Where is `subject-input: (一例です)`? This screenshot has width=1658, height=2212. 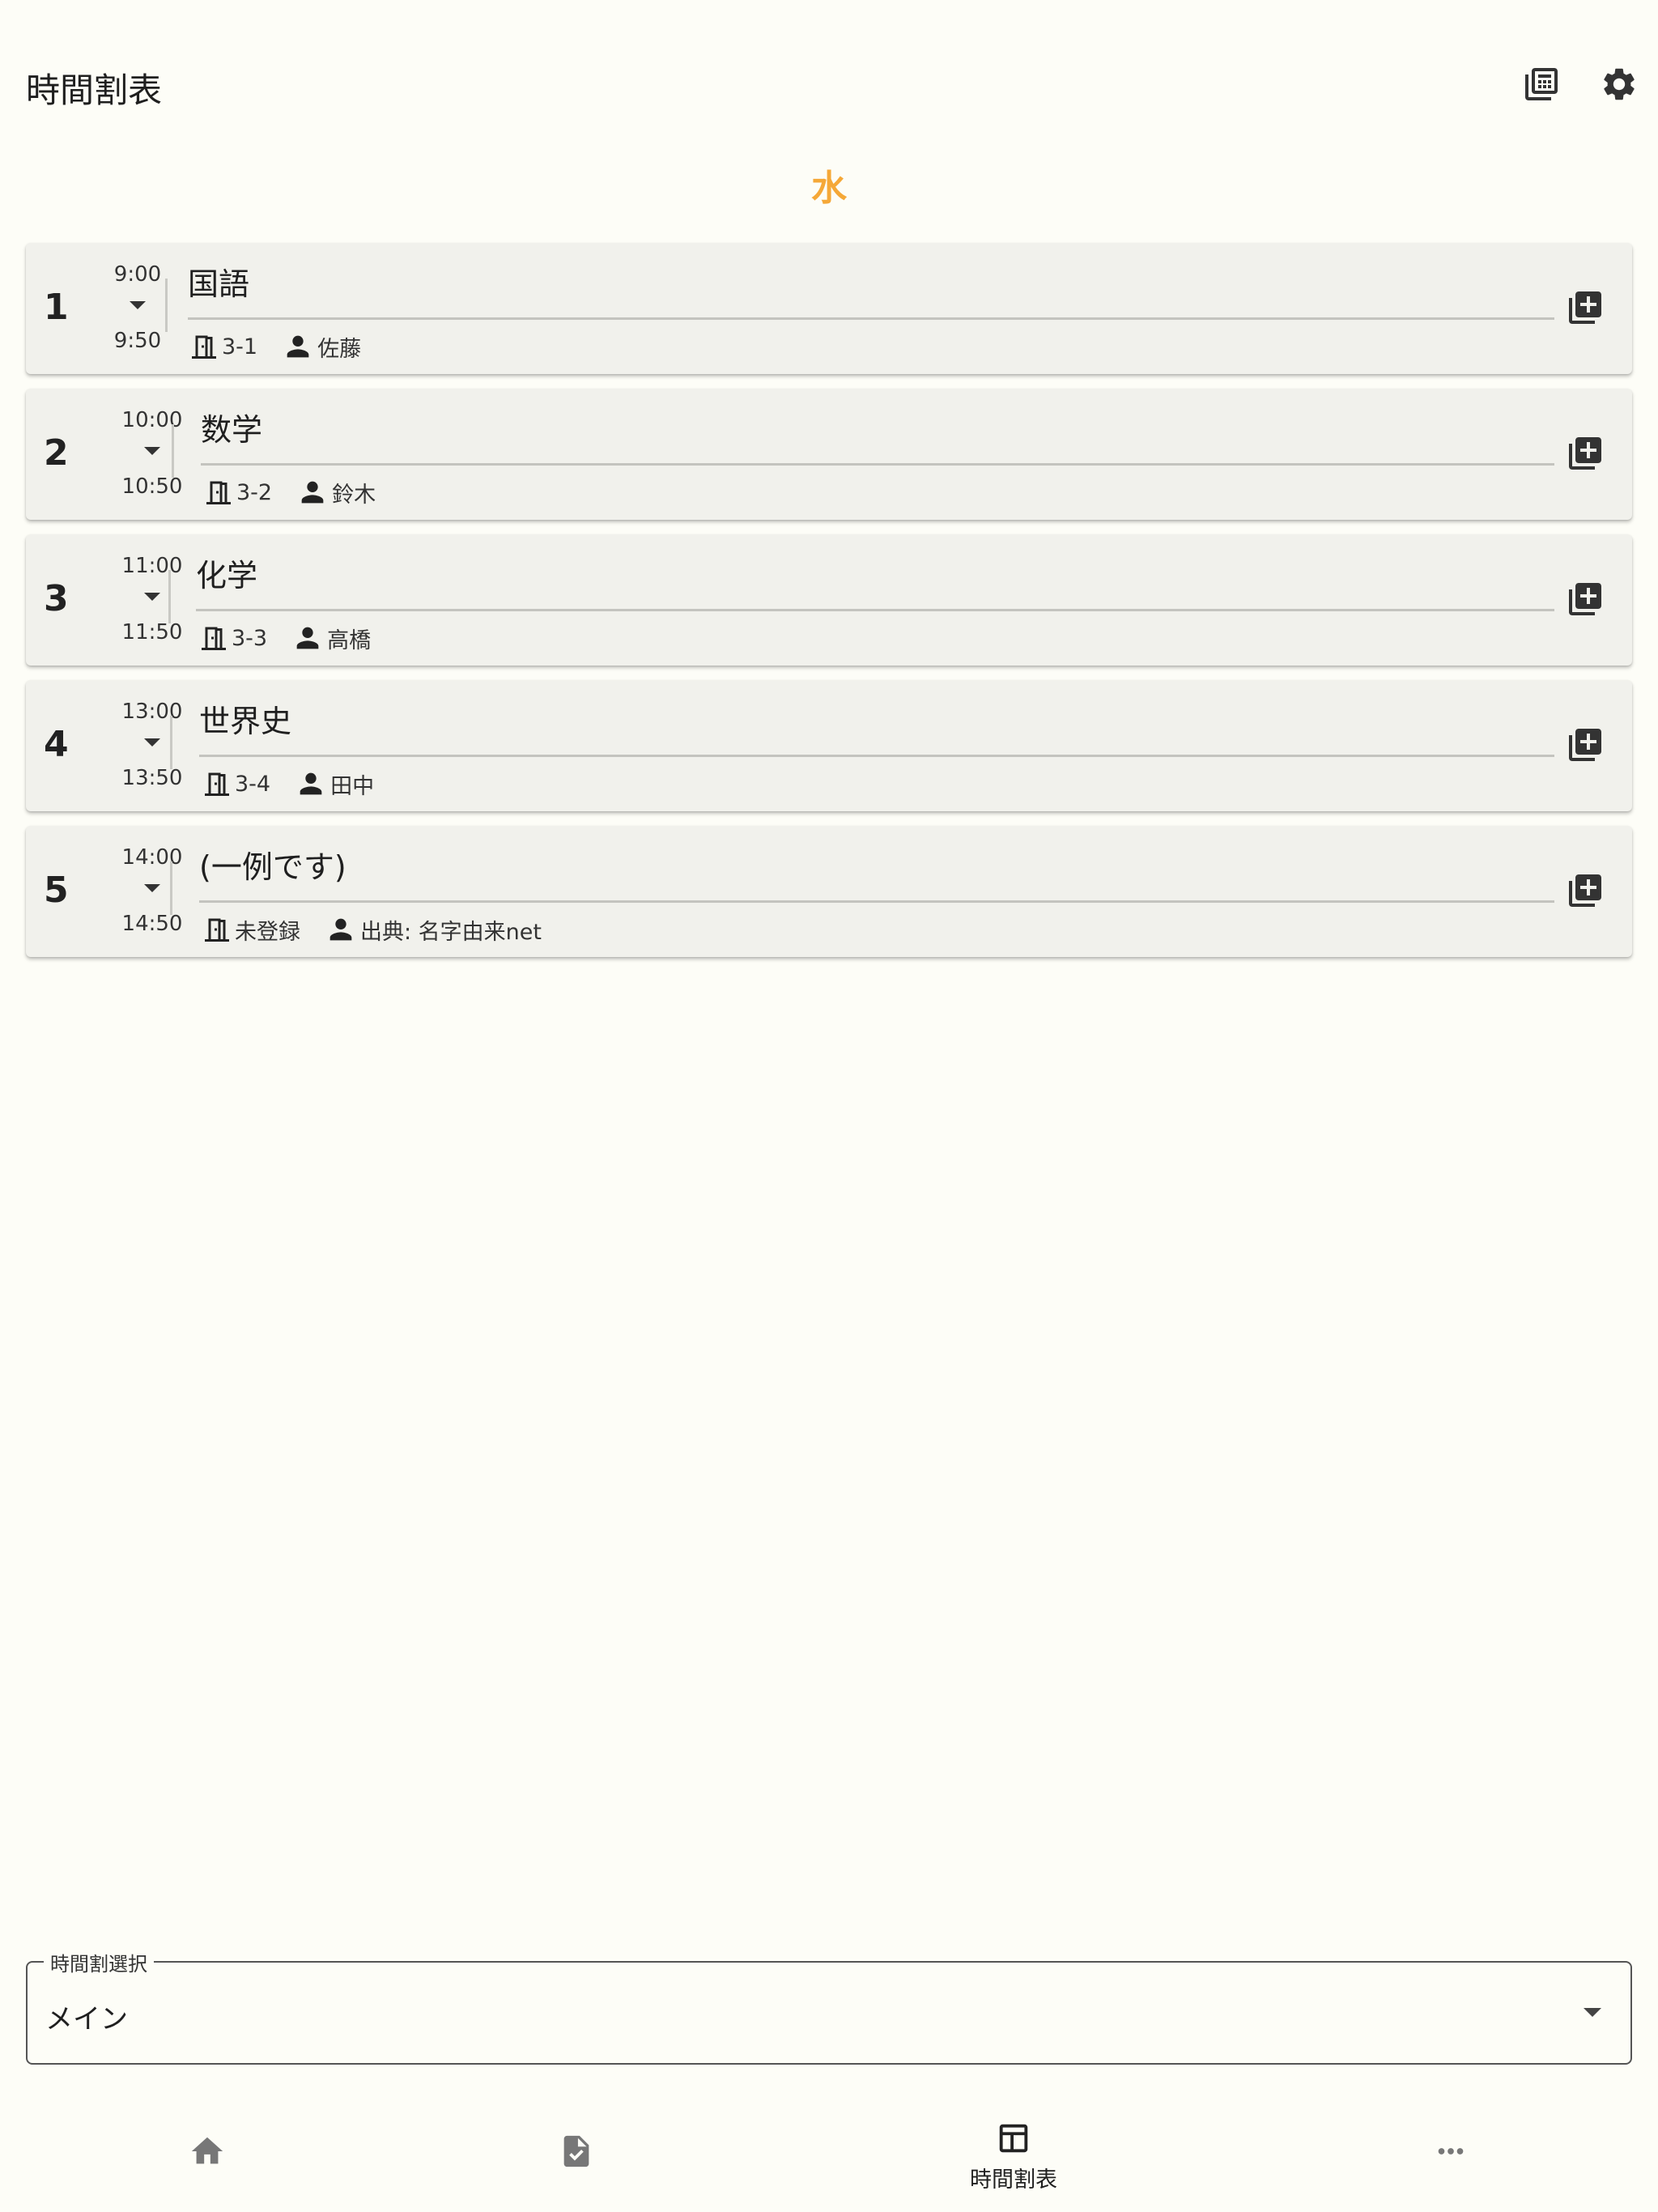
subject-input: (一例です) is located at coordinates (272, 865).